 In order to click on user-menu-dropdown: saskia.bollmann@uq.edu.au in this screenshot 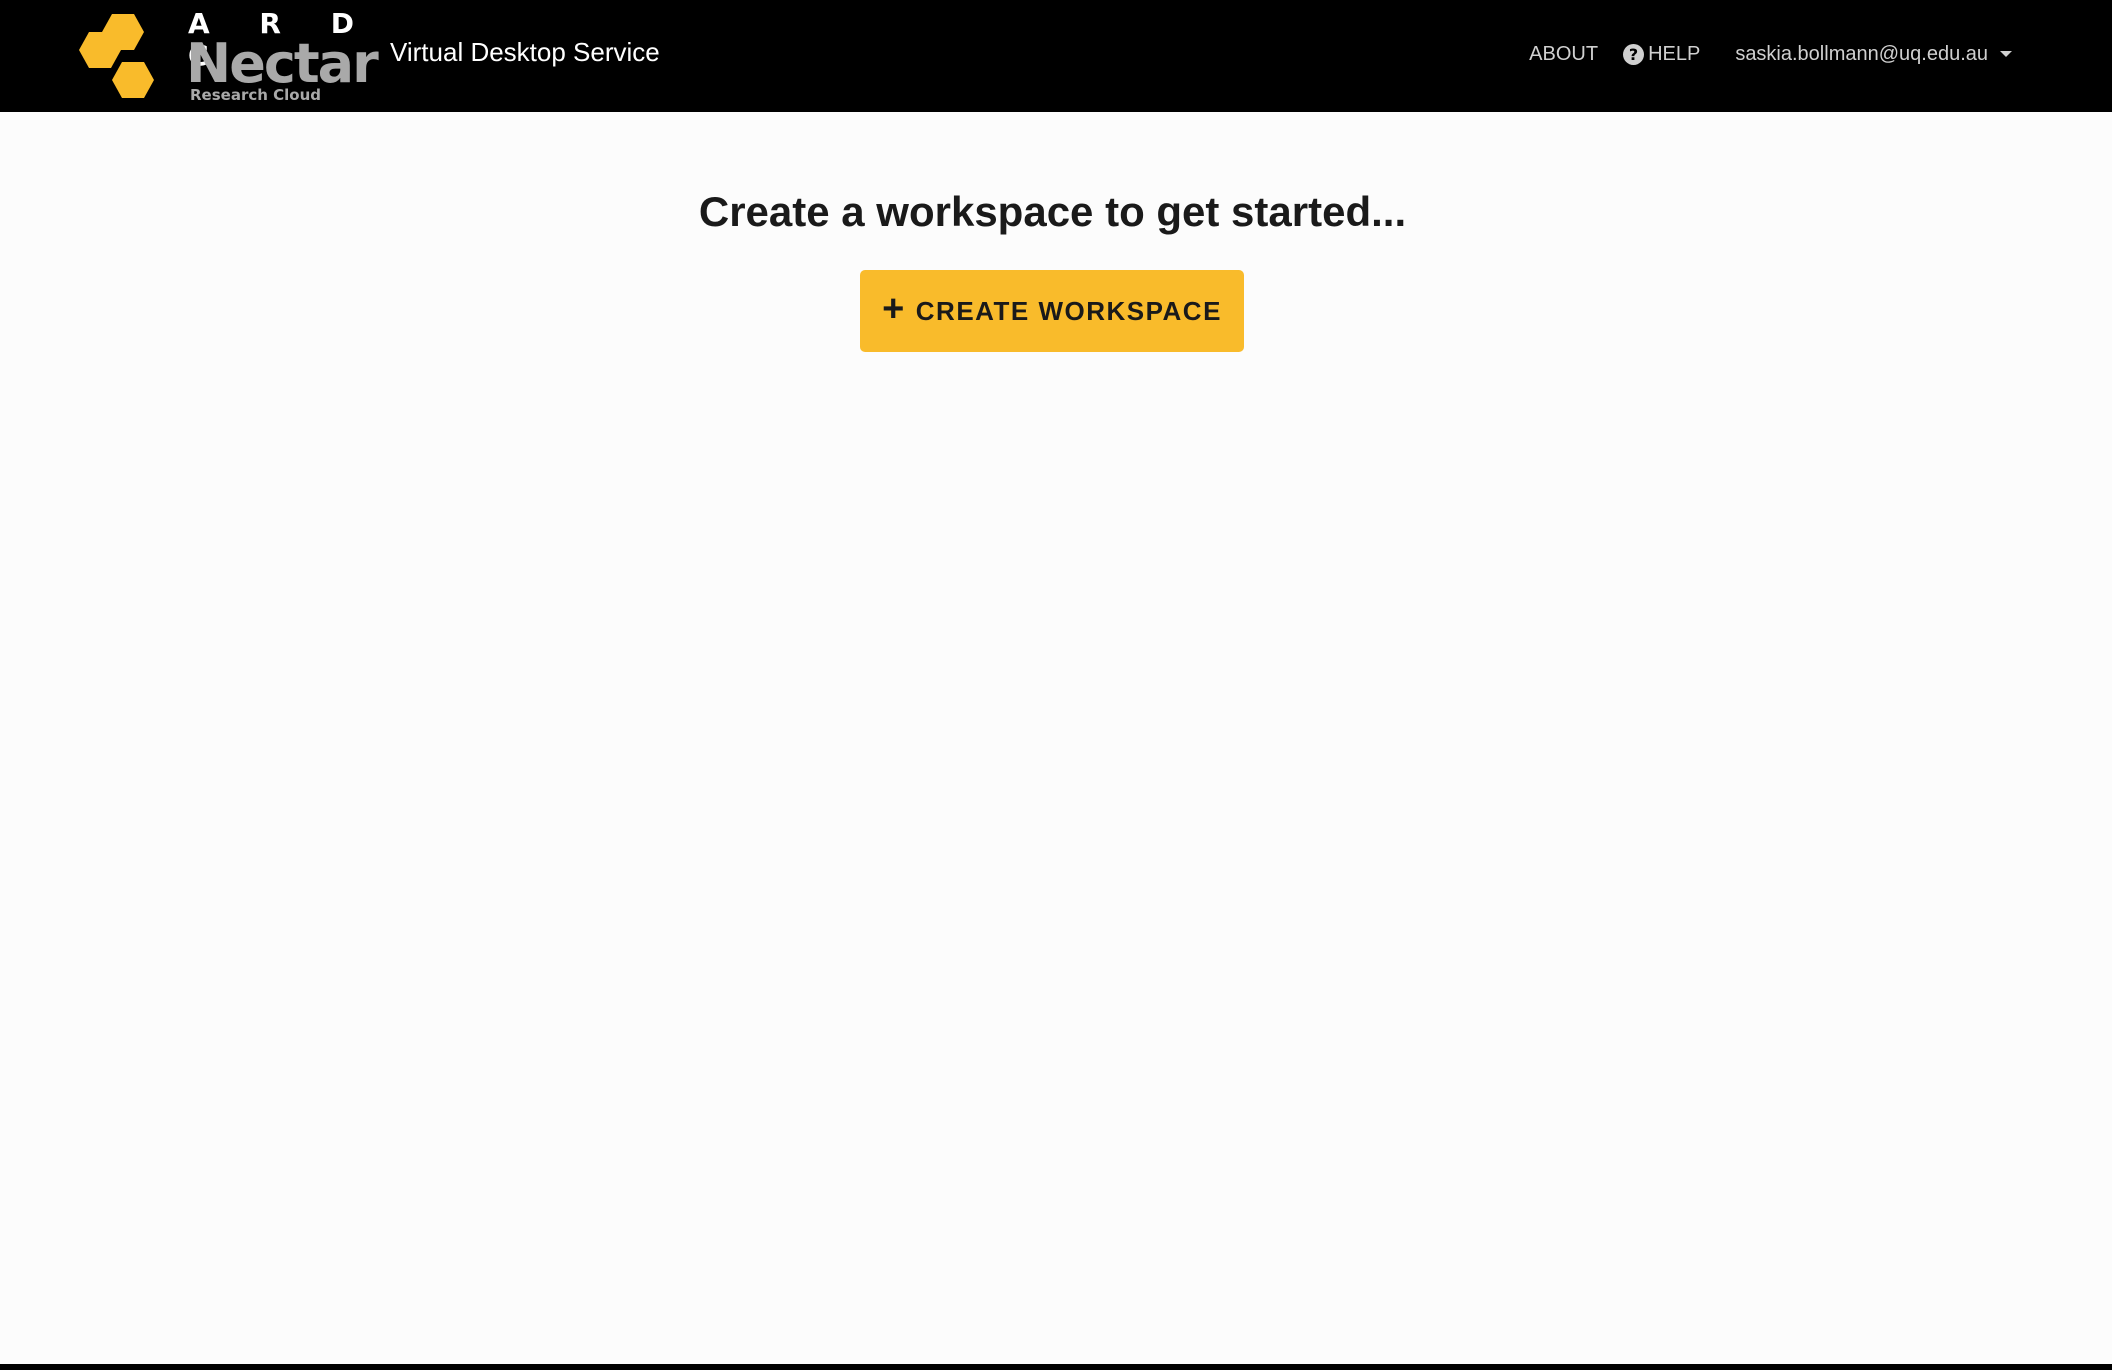, I will do `click(1873, 54)`.